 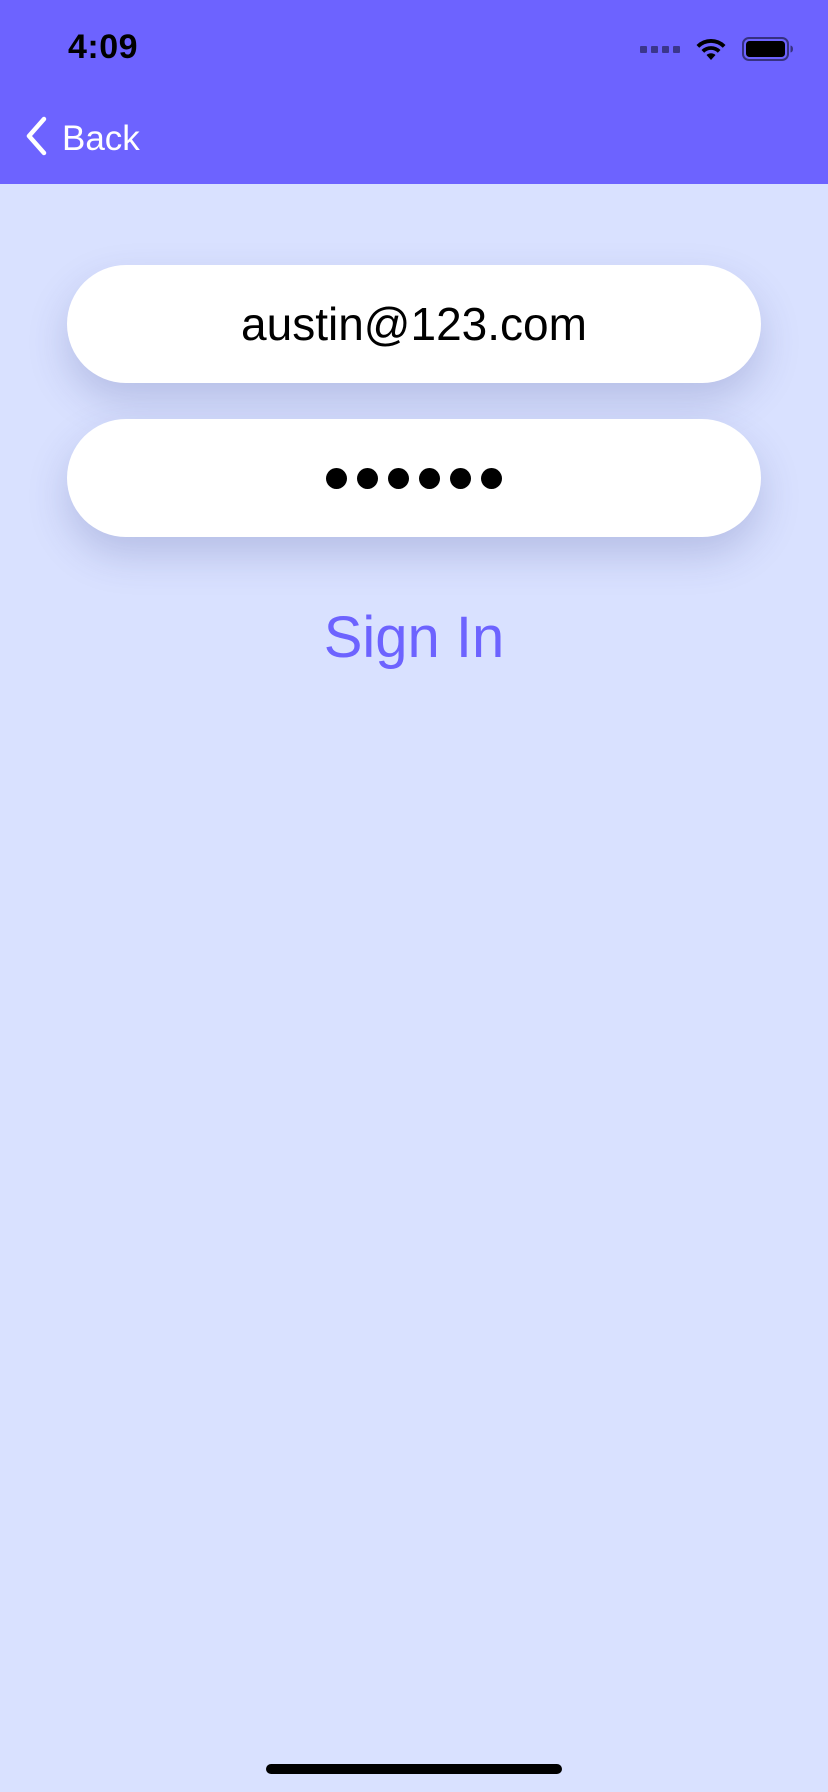 I want to click on sign-in-button: Sign In, so click(x=414, y=637).